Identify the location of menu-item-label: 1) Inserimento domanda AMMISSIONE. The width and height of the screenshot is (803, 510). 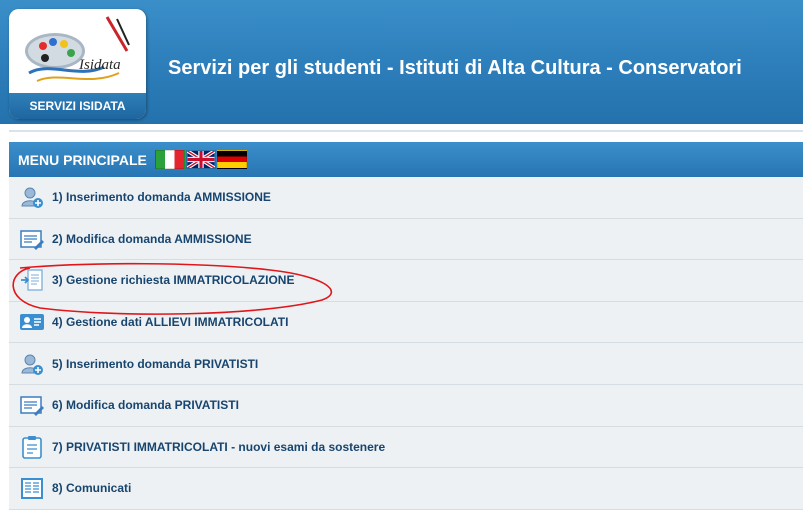
(161, 197).